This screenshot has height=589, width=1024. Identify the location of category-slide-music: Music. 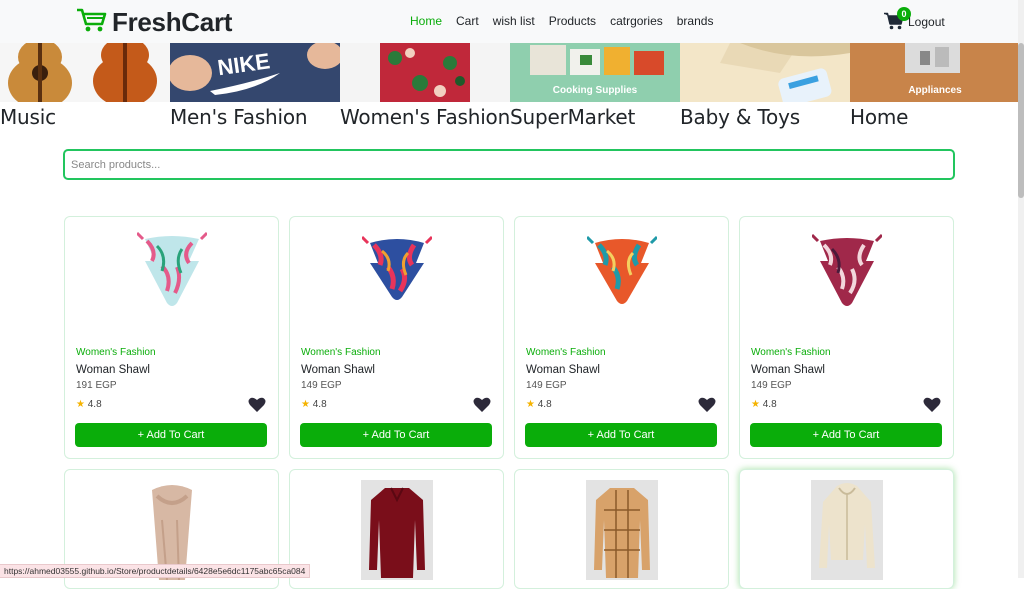
(85, 88).